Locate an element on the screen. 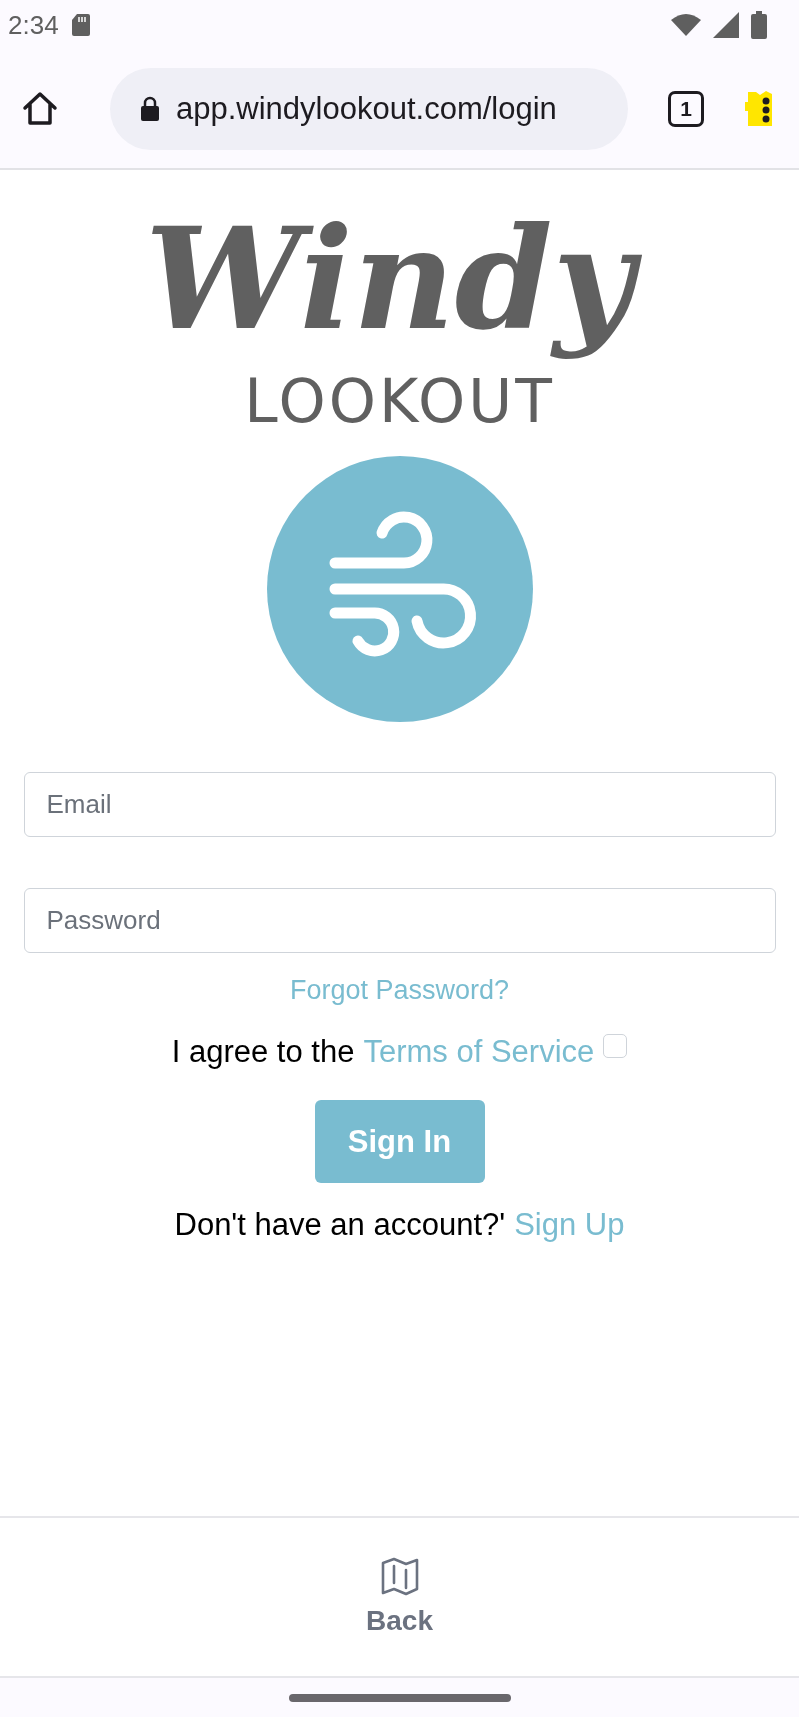  sign-in-button: Sign In is located at coordinates (399, 1141).